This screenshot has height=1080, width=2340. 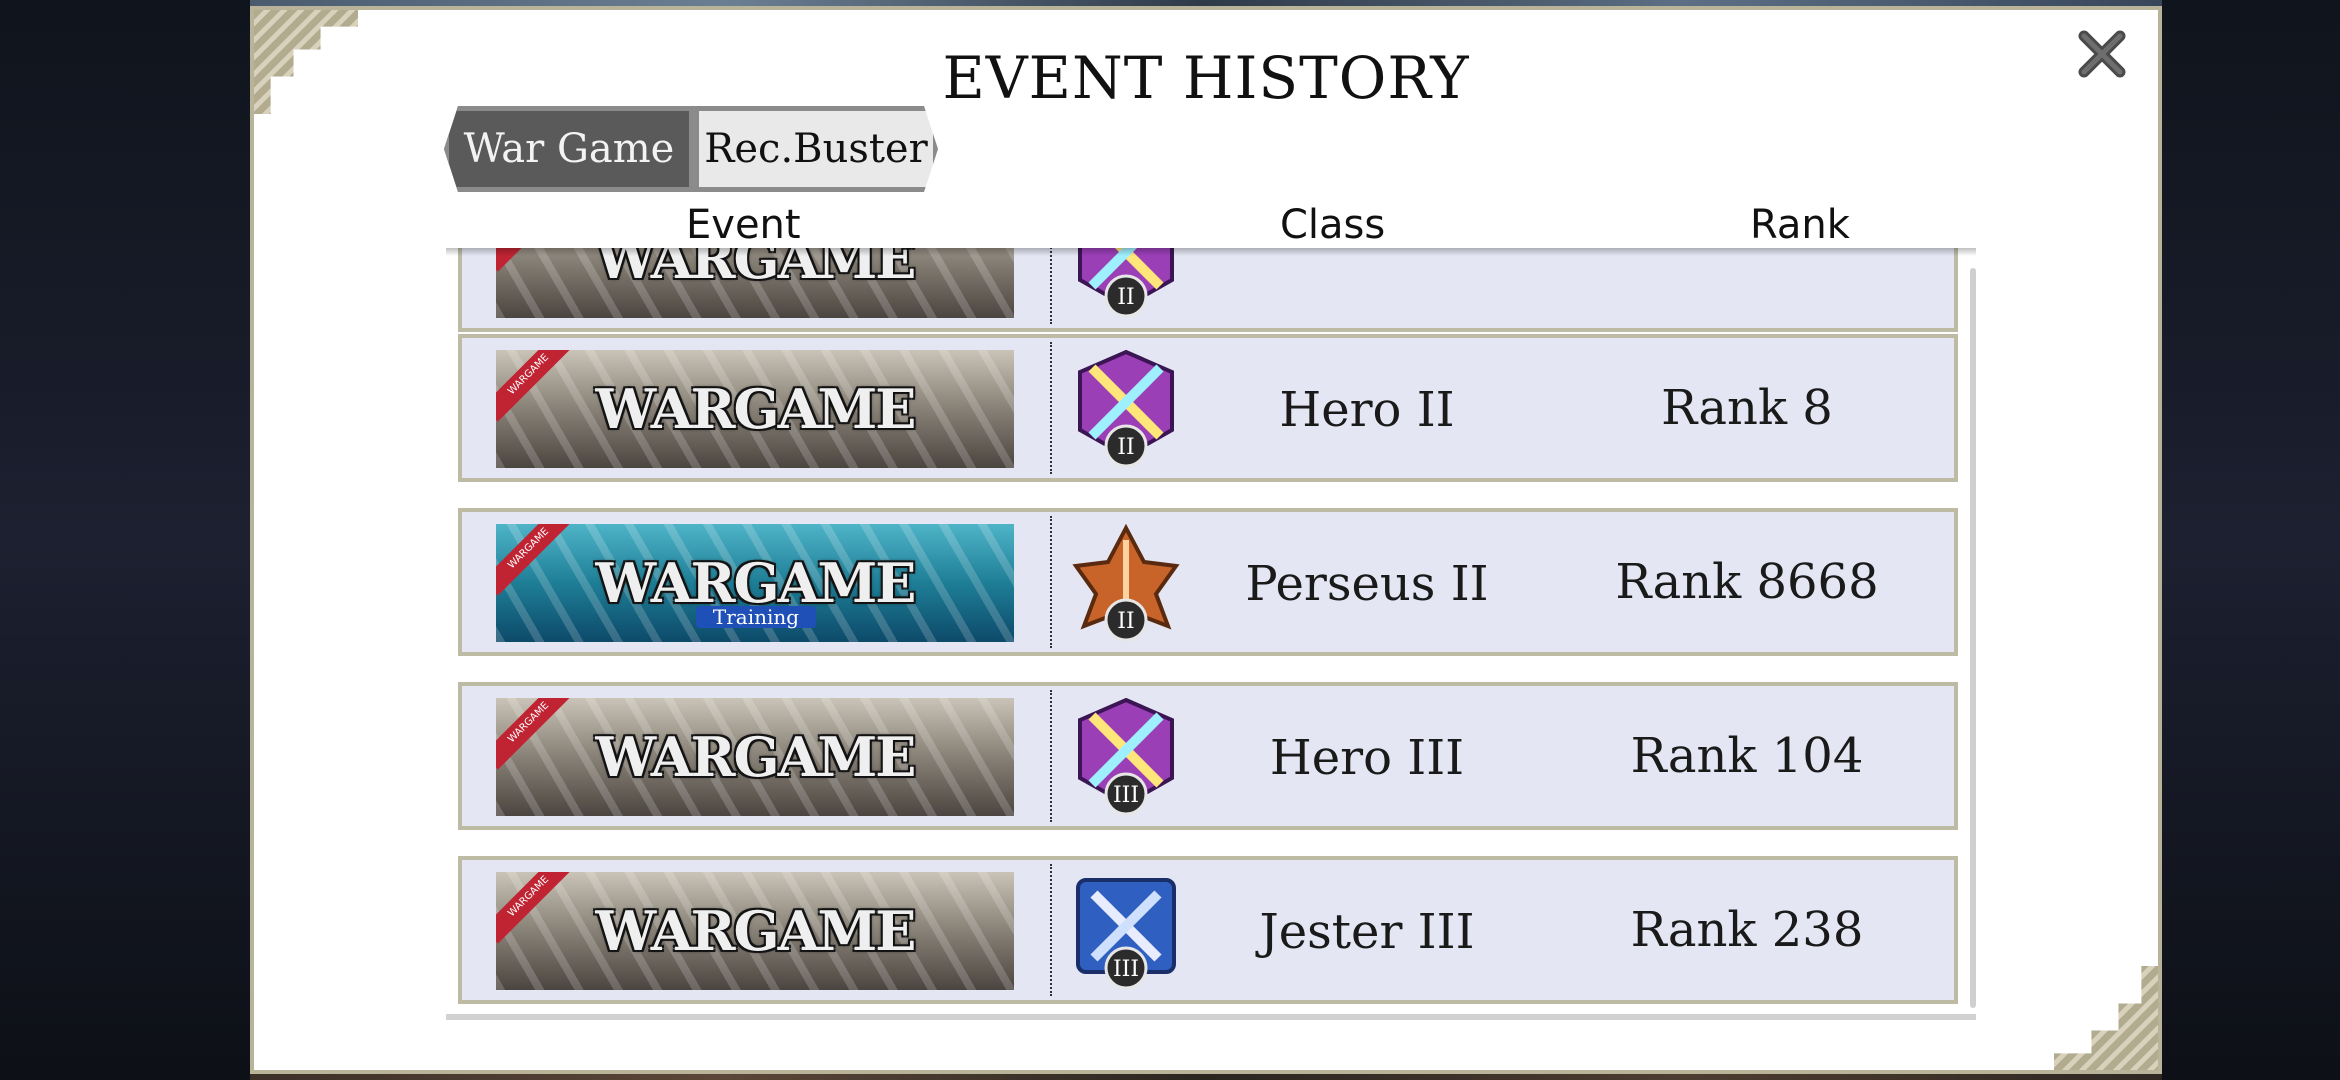 I want to click on history-row: WARGAME WARGAME III Hero III Rank 104, so click(x=1208, y=756).